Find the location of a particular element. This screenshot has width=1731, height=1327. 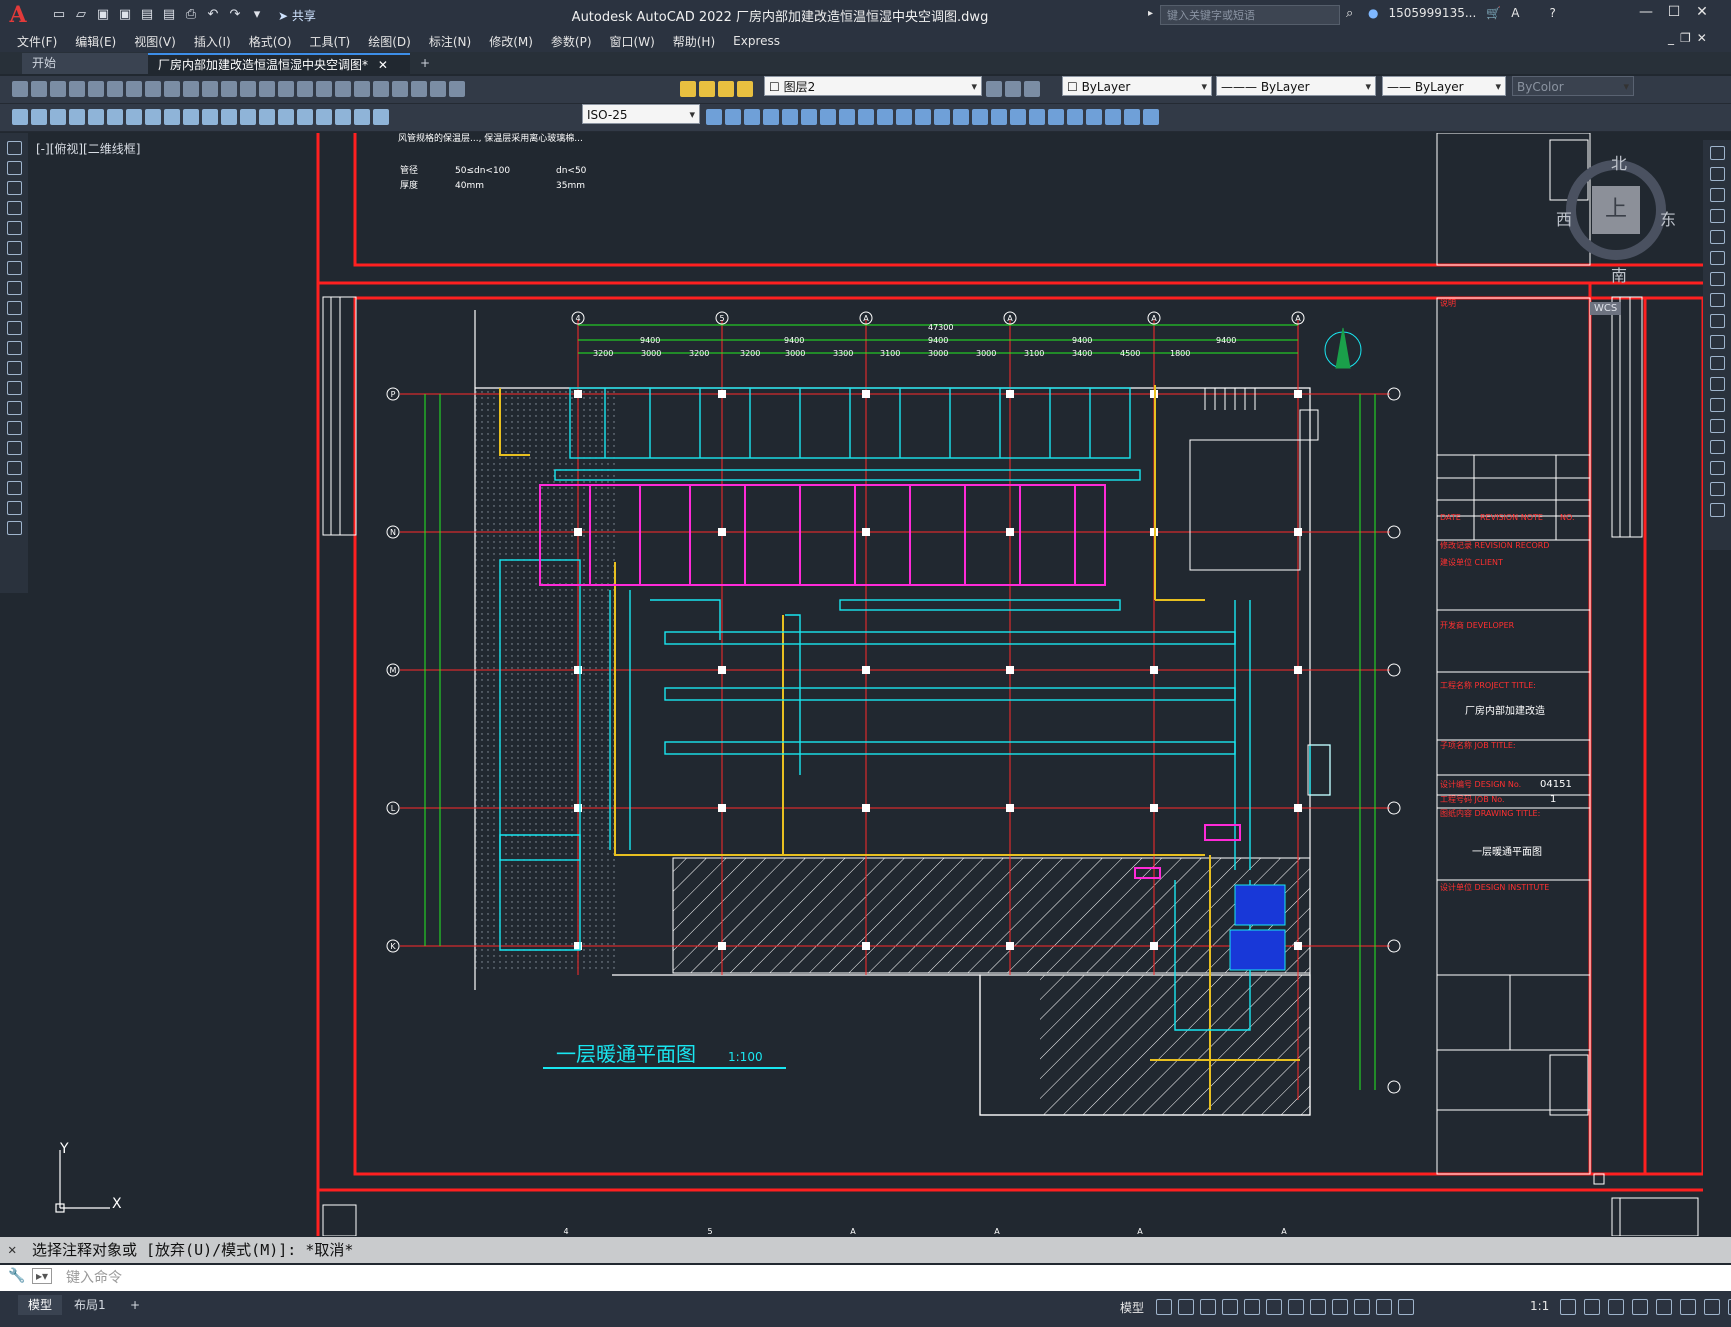

object-snap-toggle-icon is located at coordinates (1296, 1307).